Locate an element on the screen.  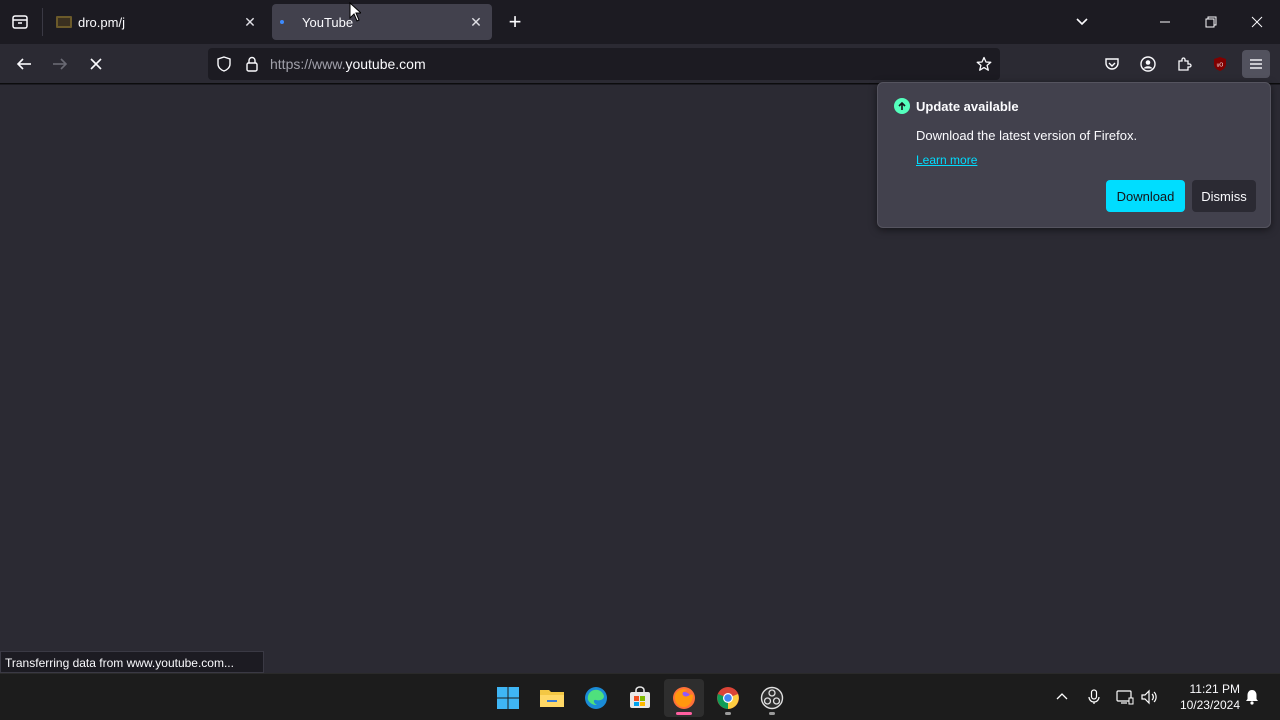
tab-title: YouTube is located at coordinates (328, 22).